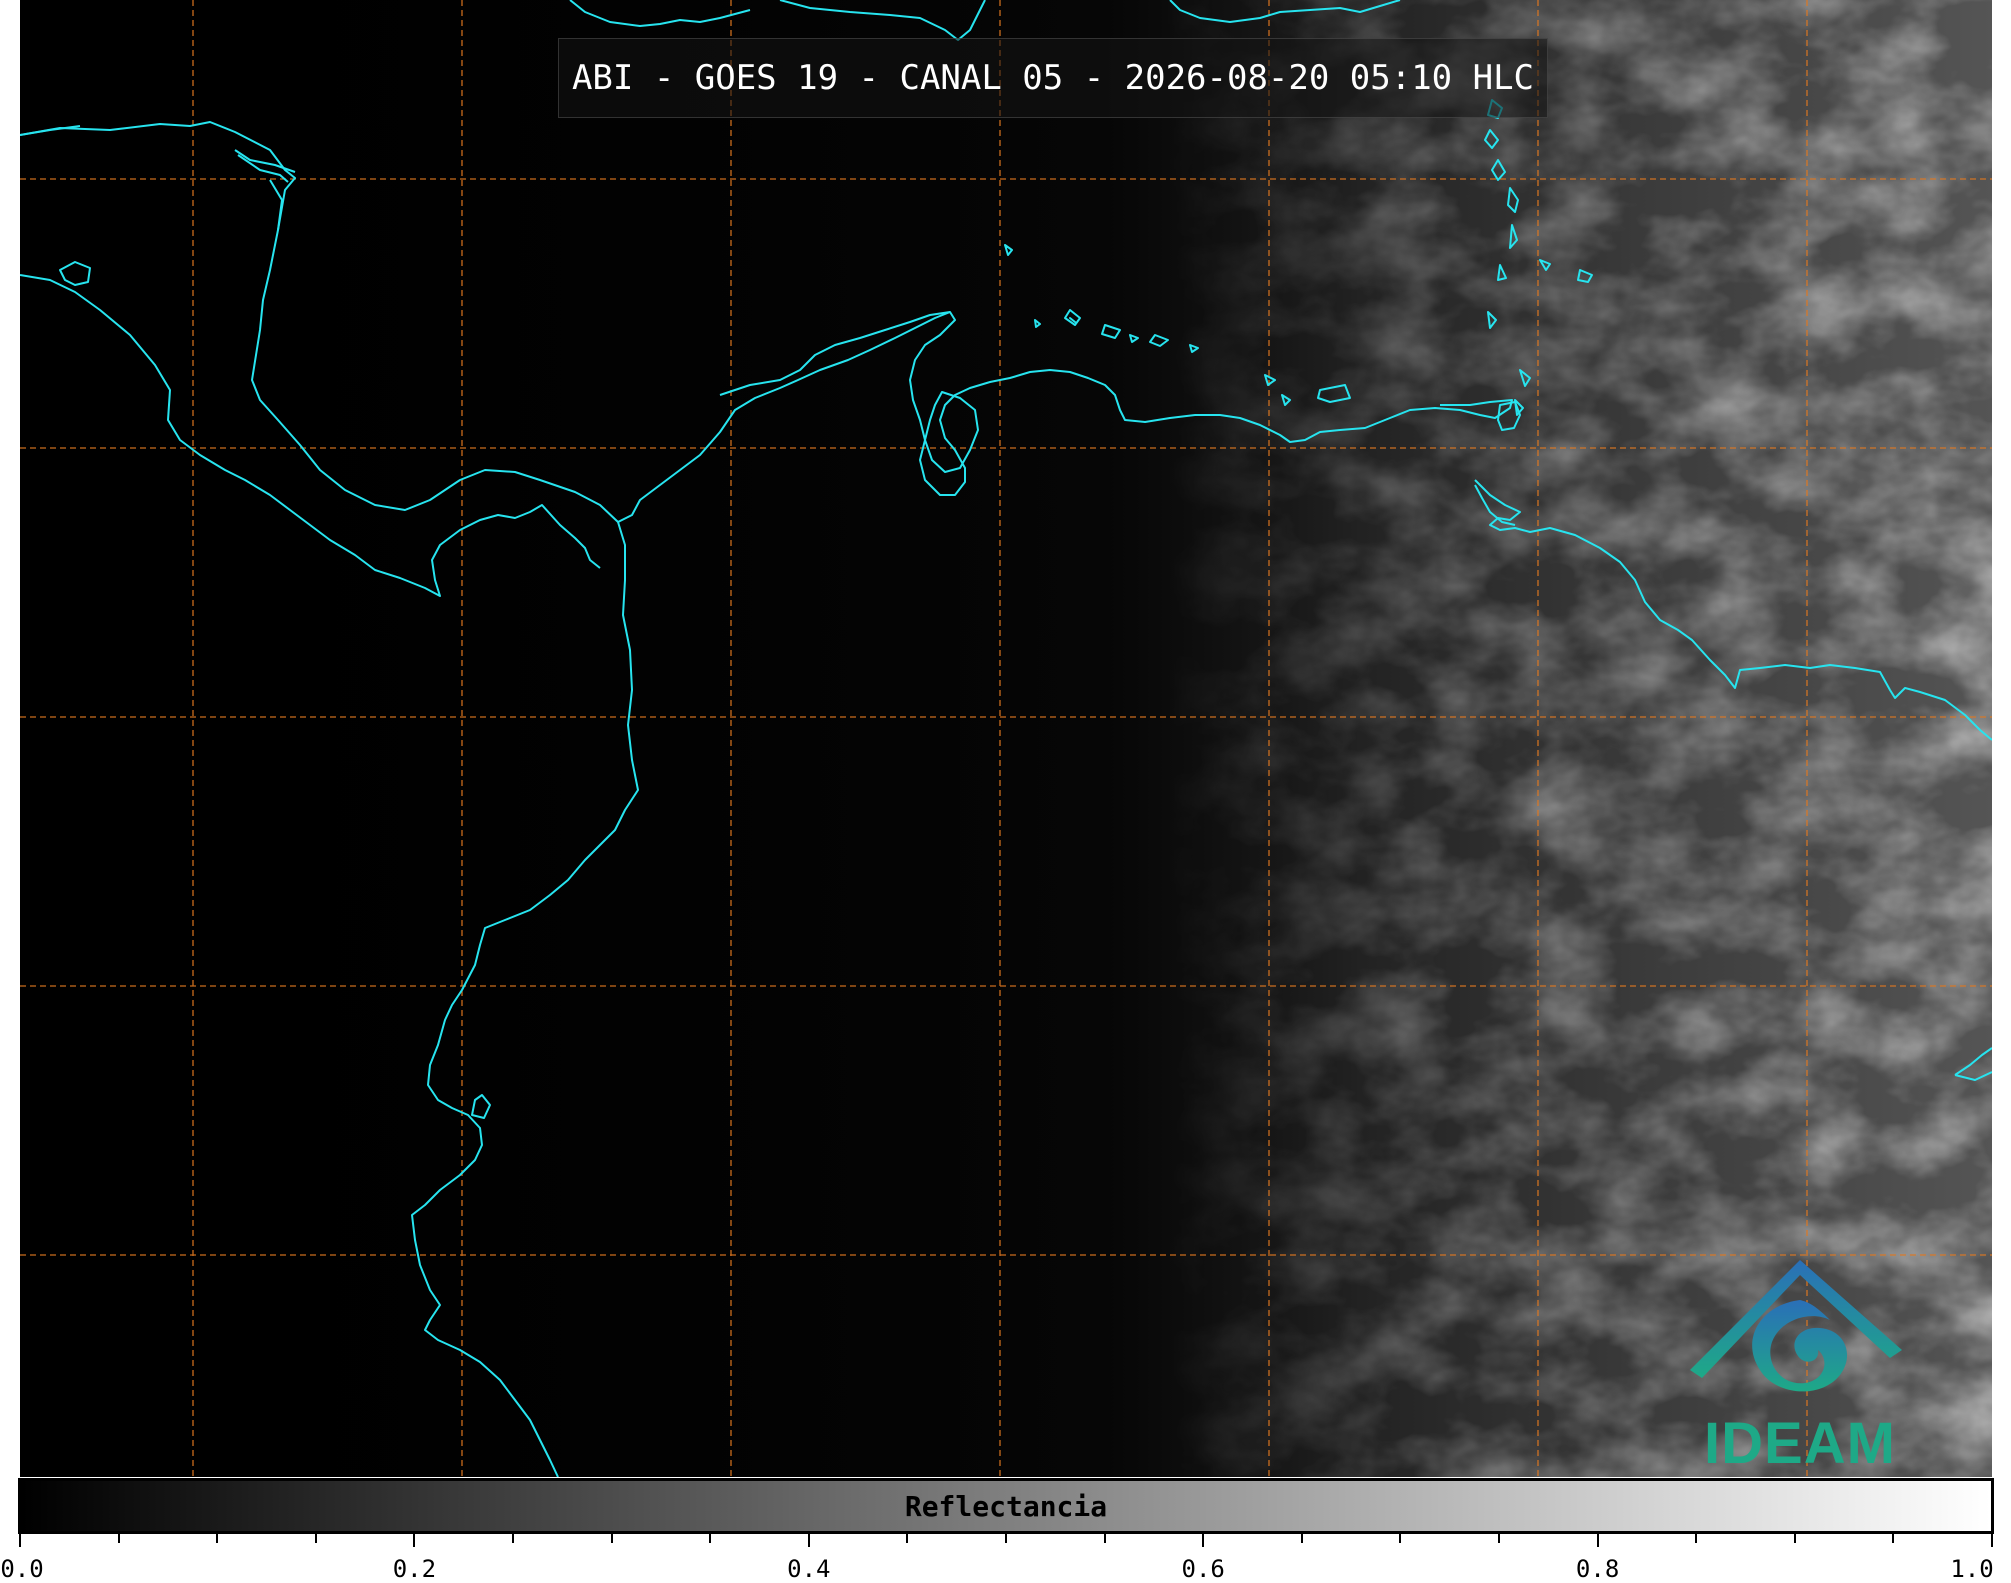 Image resolution: width=2011 pixels, height=1583 pixels. Describe the element at coordinates (22, 1569) in the screenshot. I see `colorbar-tick-label: 0.0` at that location.